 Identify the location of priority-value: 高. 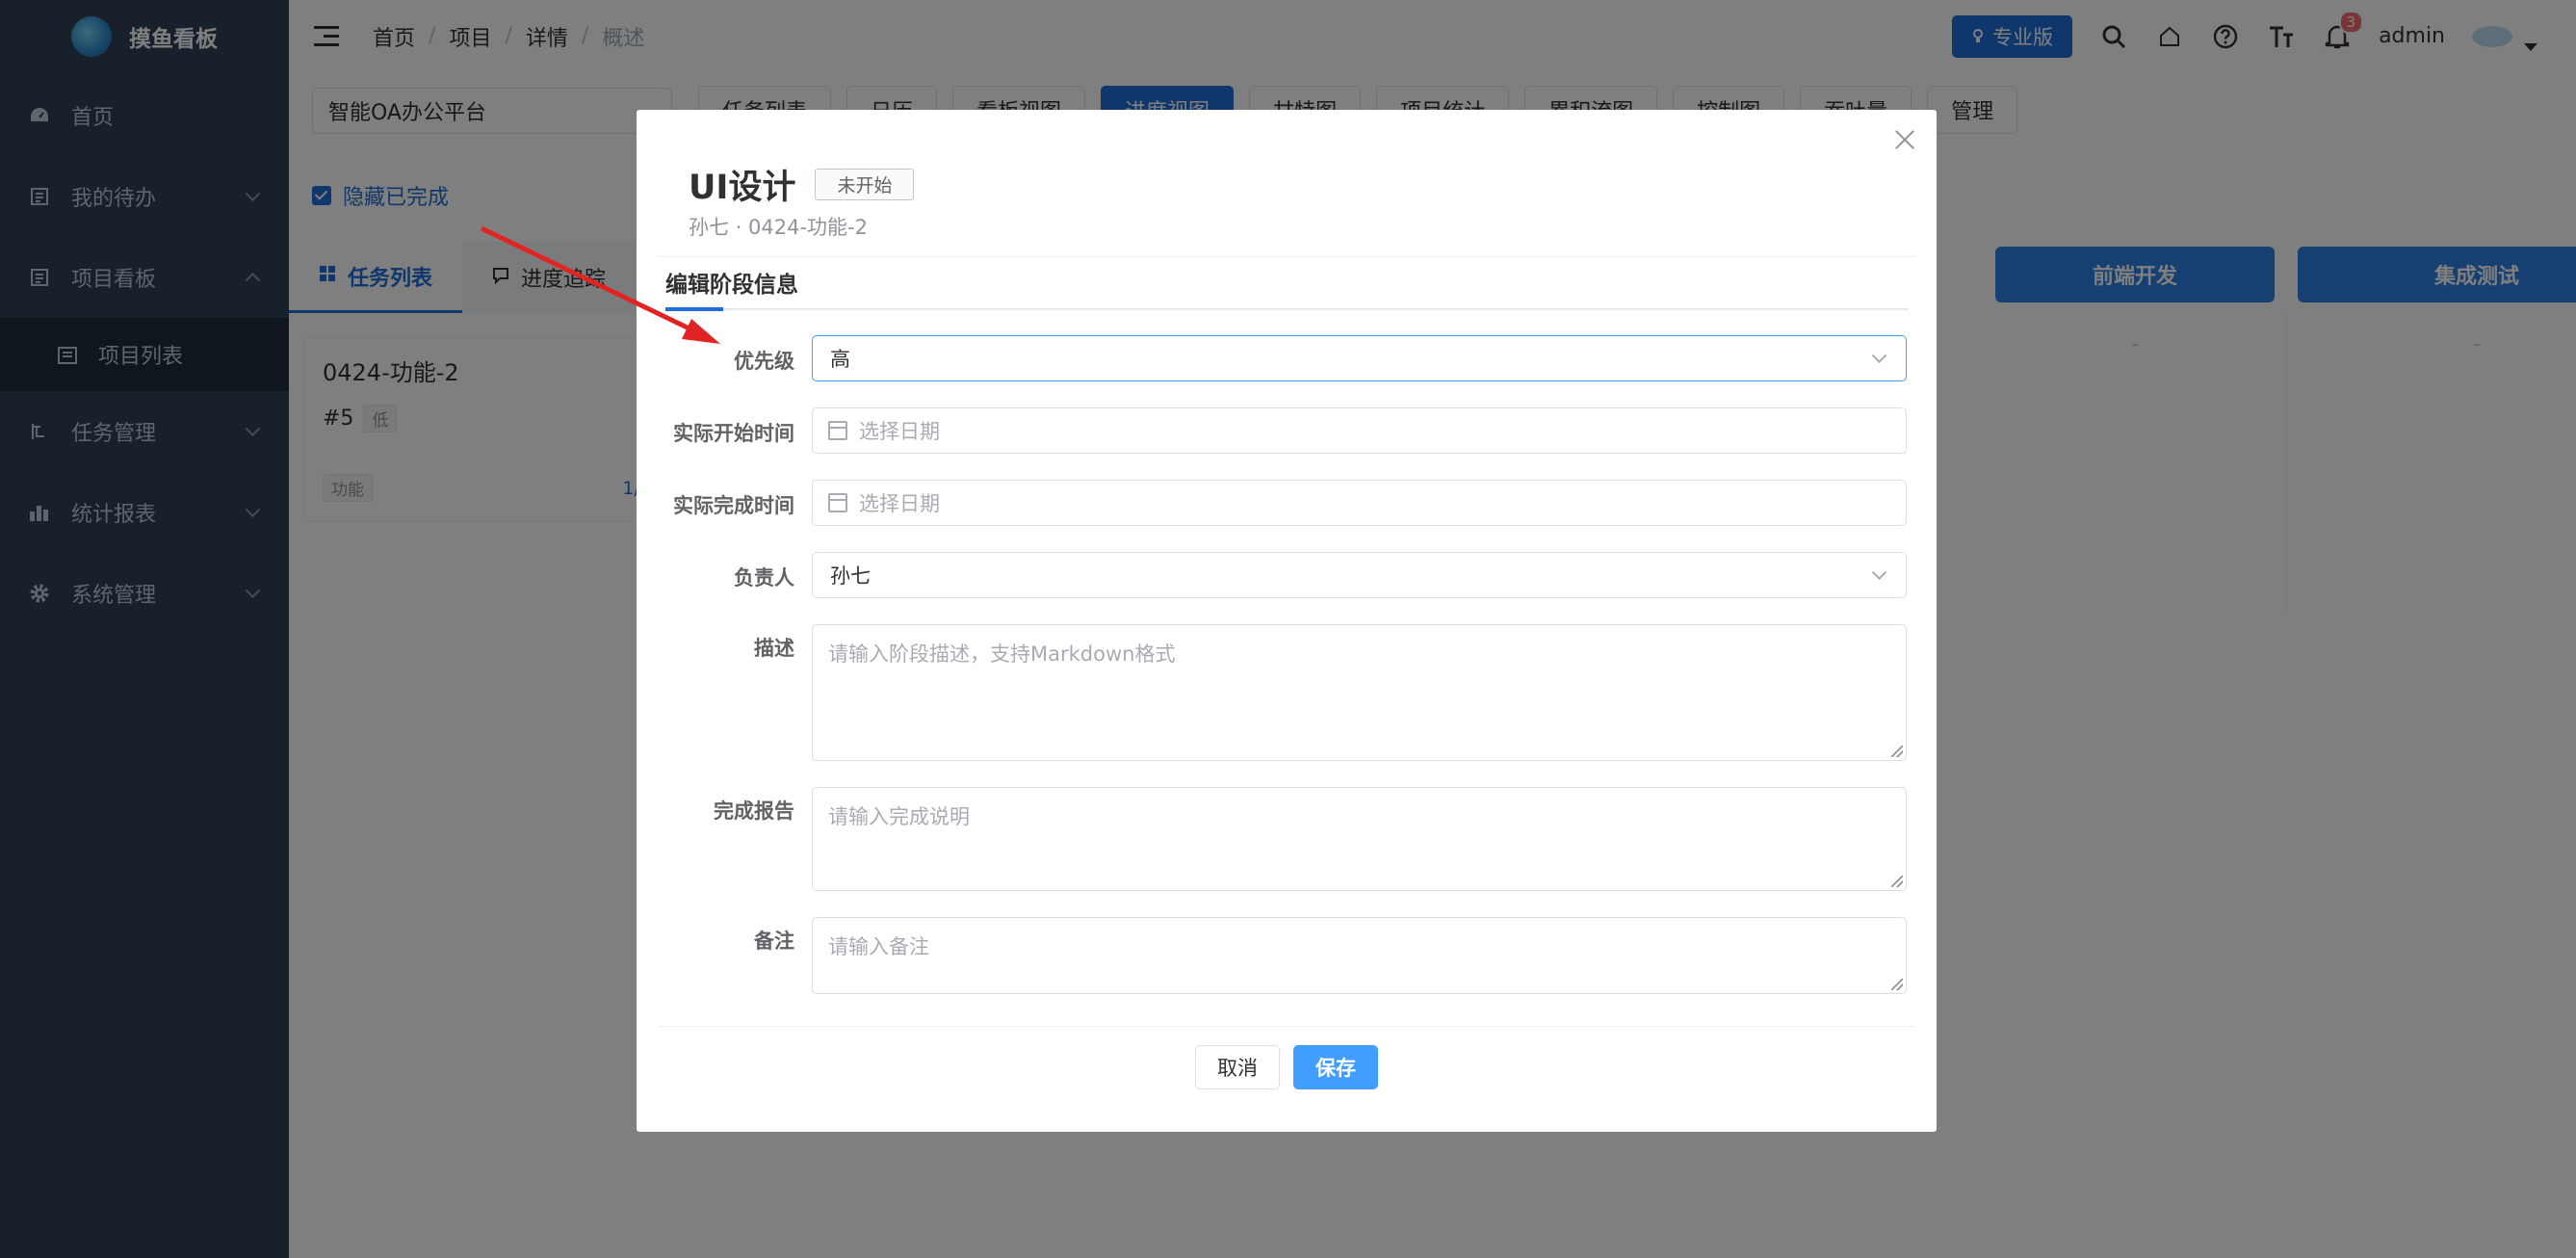
(840, 360).